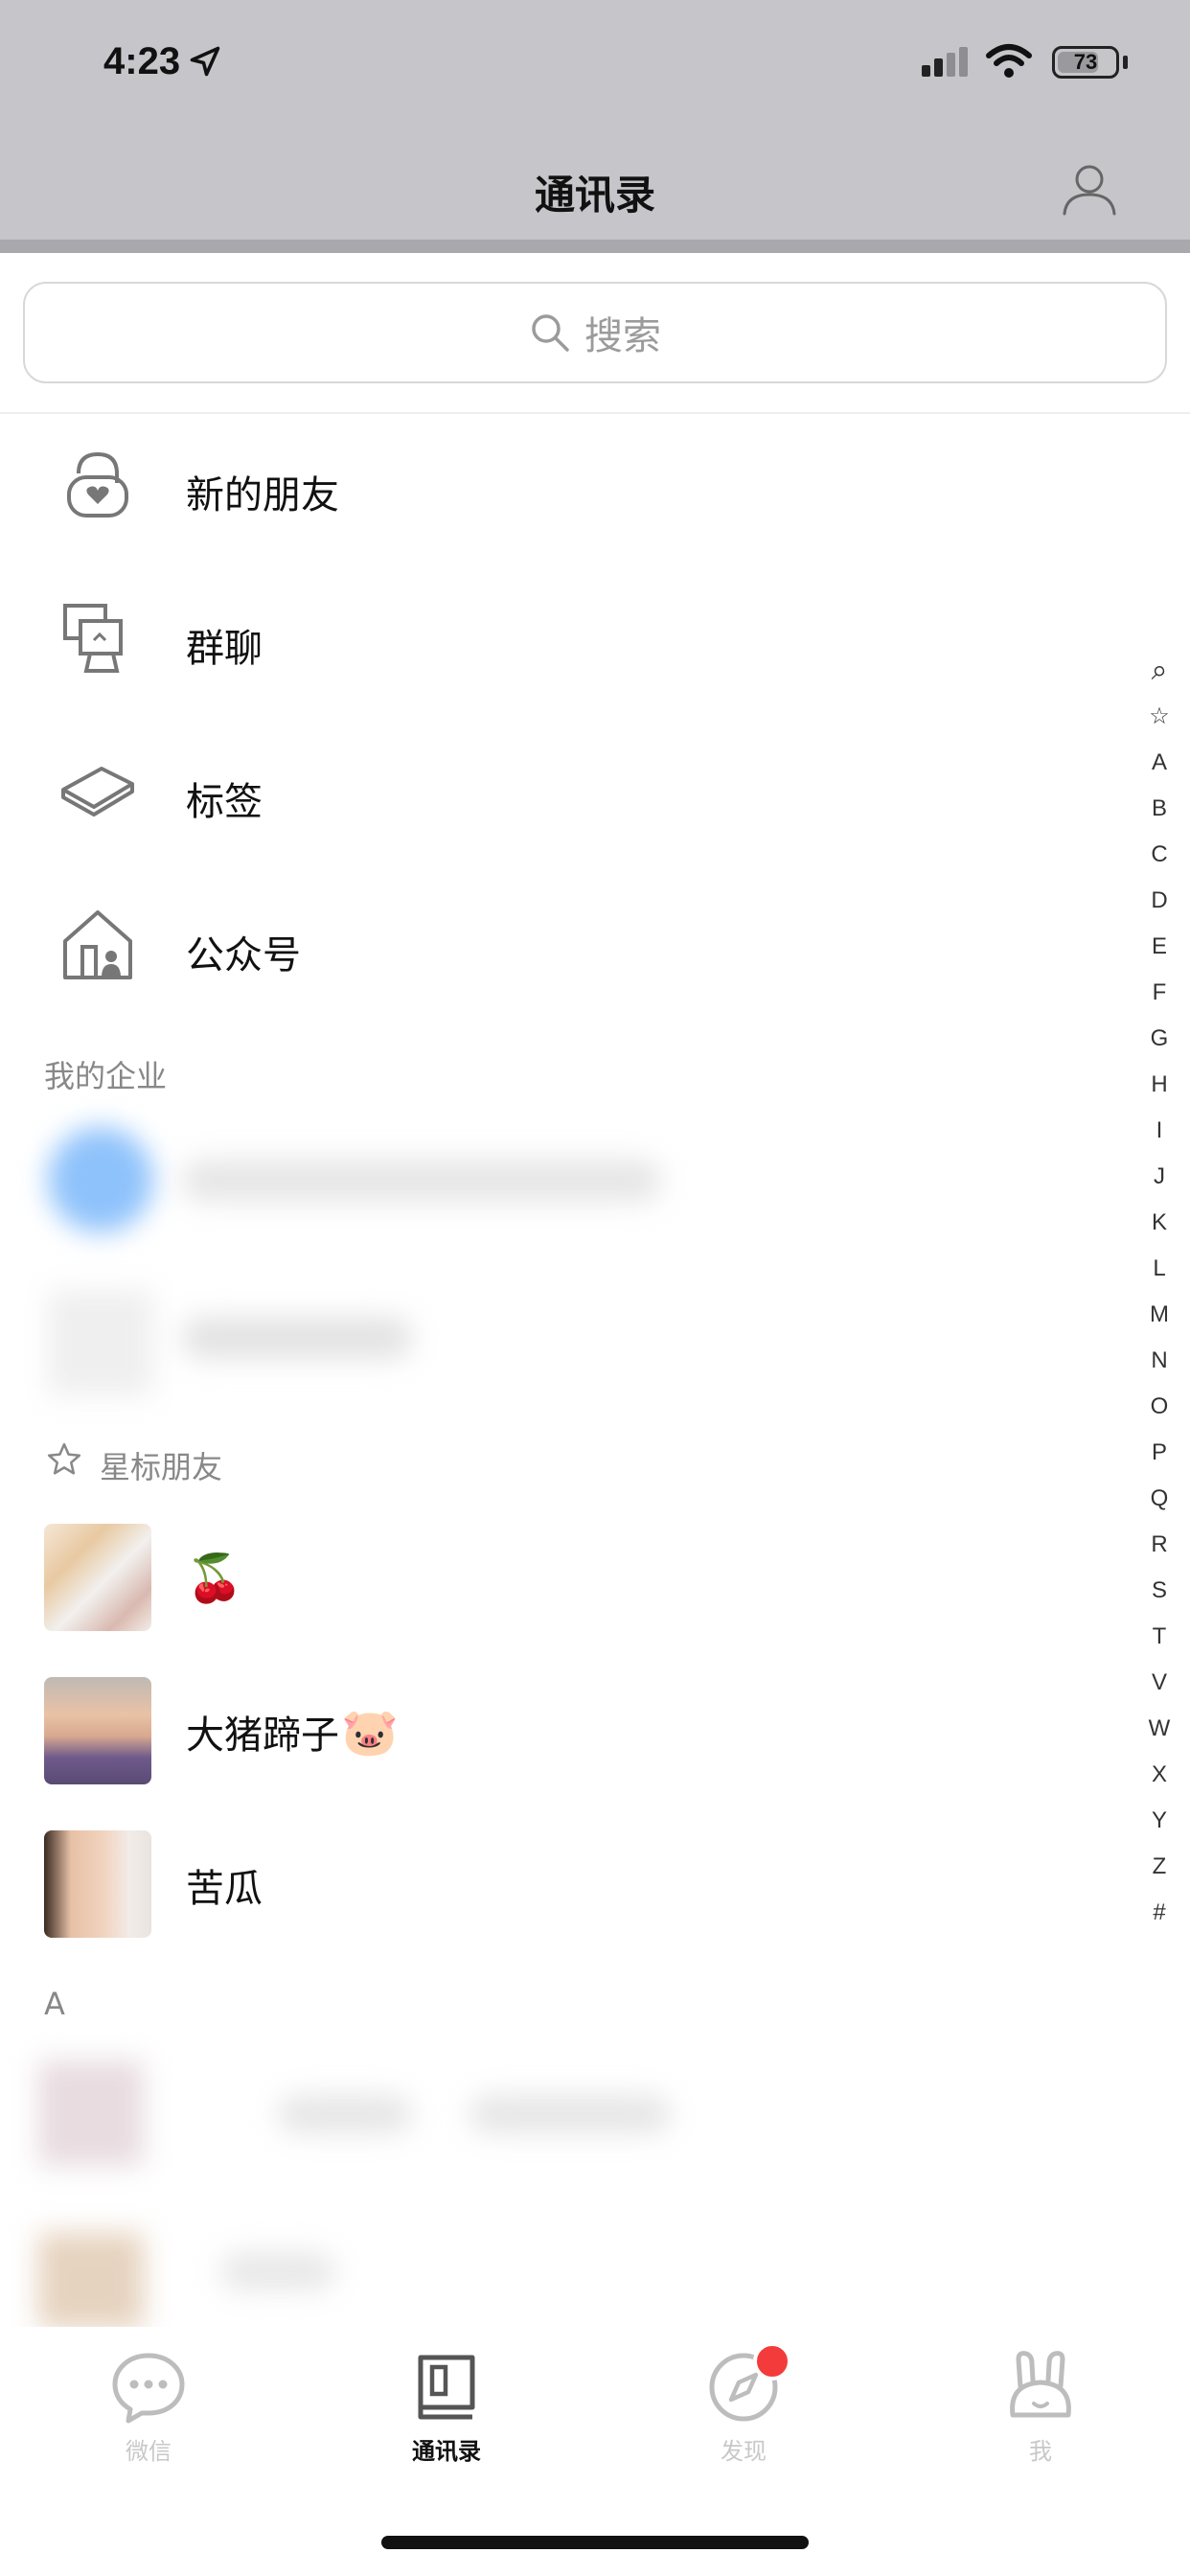 The height and width of the screenshot is (2576, 1190). Describe the element at coordinates (1160, 1315) in the screenshot. I see `index-letter: M` at that location.